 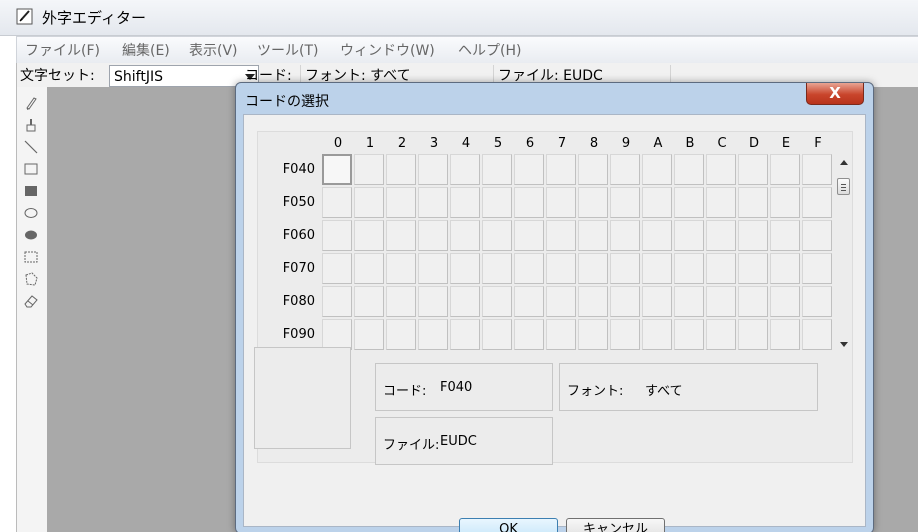 What do you see at coordinates (31, 235) in the screenshot?
I see `filled-ellipse-icon` at bounding box center [31, 235].